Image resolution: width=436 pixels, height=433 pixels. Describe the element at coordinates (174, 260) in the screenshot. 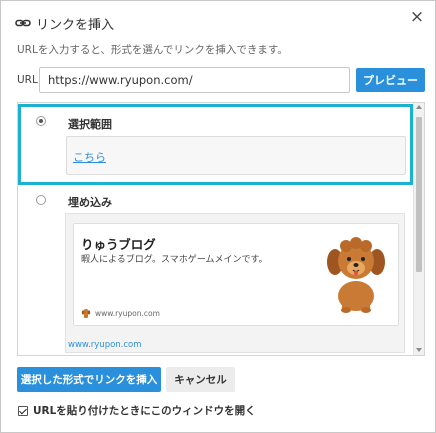

I see `blog-card-description: 暇人によるブログ。スマホゲームメインです。` at that location.